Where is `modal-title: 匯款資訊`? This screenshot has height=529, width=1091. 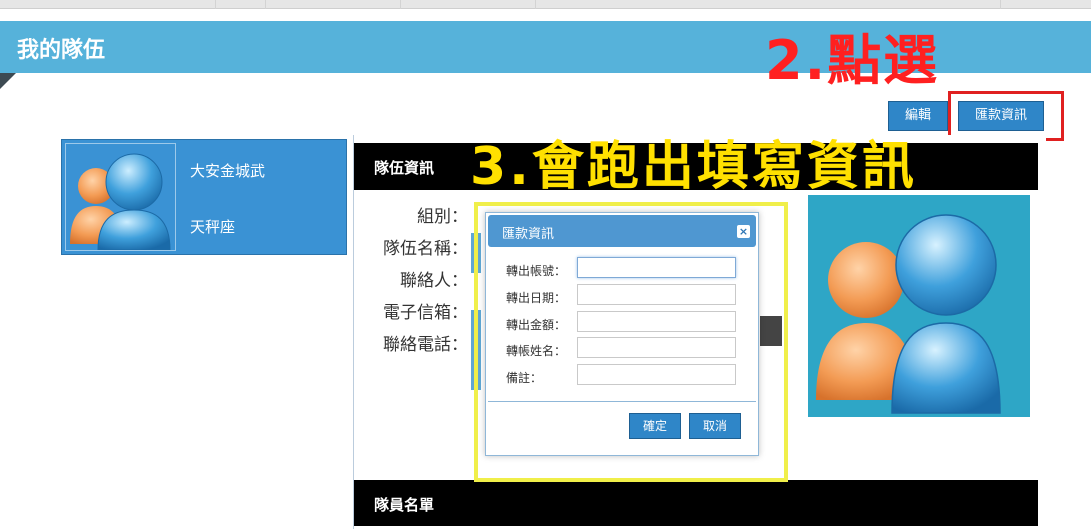 modal-title: 匯款資訊 is located at coordinates (528, 234).